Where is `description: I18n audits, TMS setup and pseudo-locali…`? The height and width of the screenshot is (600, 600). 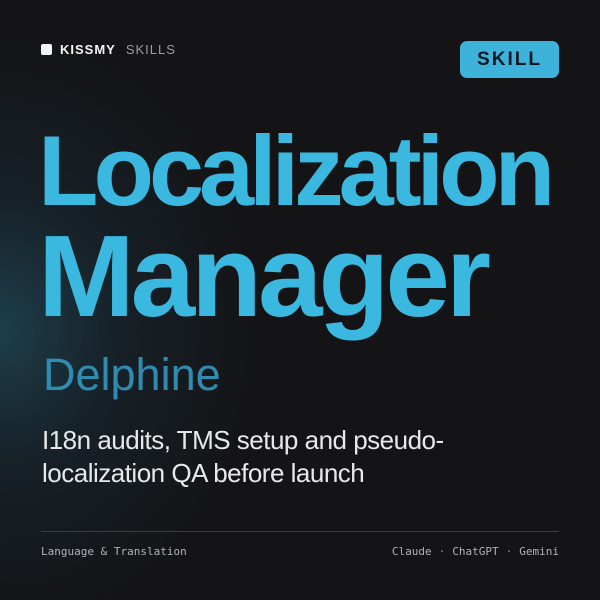 description: I18n audits, TMS setup and pseudo-locali… is located at coordinates (243, 456).